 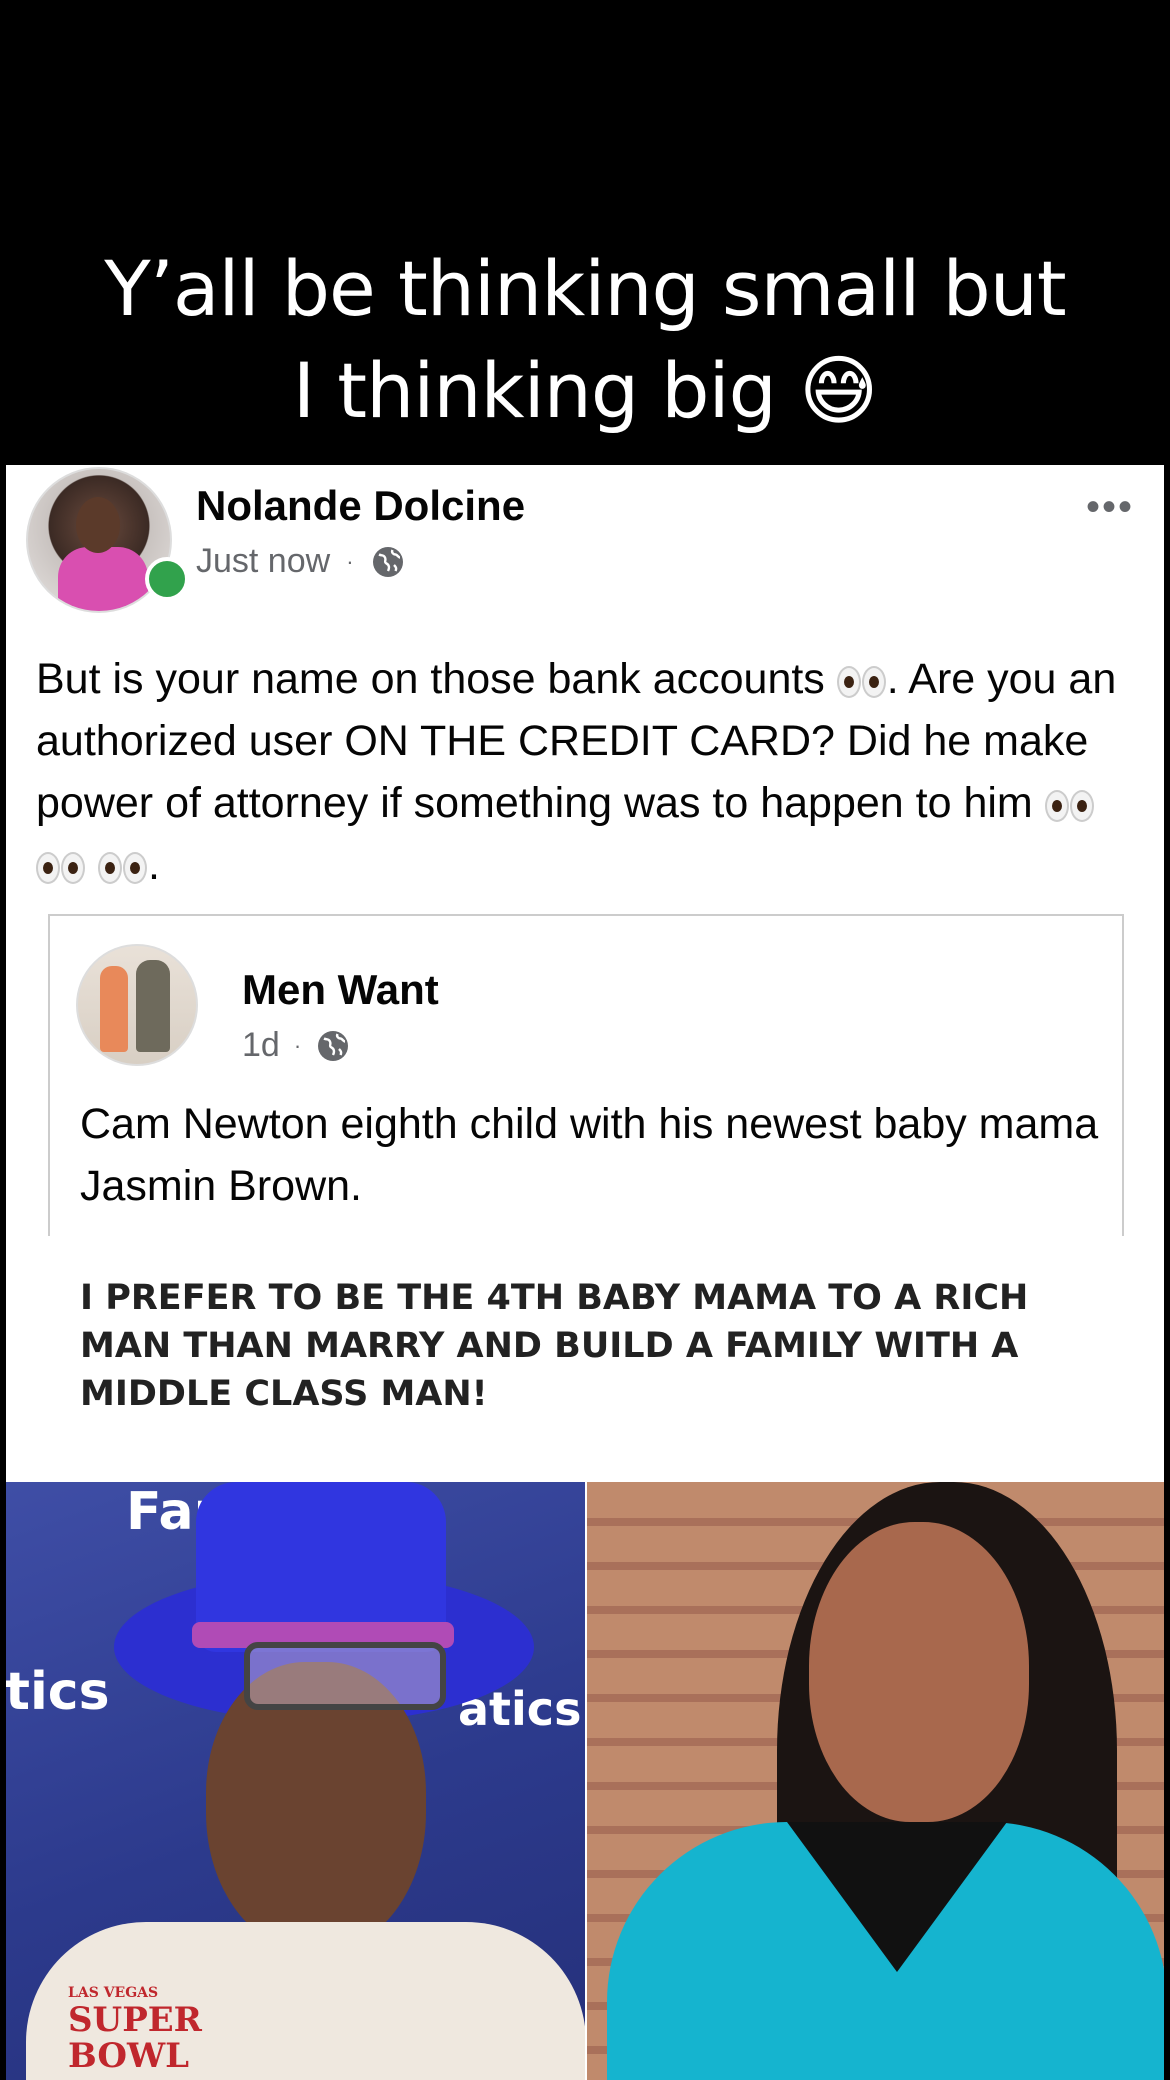 I want to click on post-meta: Just now ·, so click(x=301, y=561).